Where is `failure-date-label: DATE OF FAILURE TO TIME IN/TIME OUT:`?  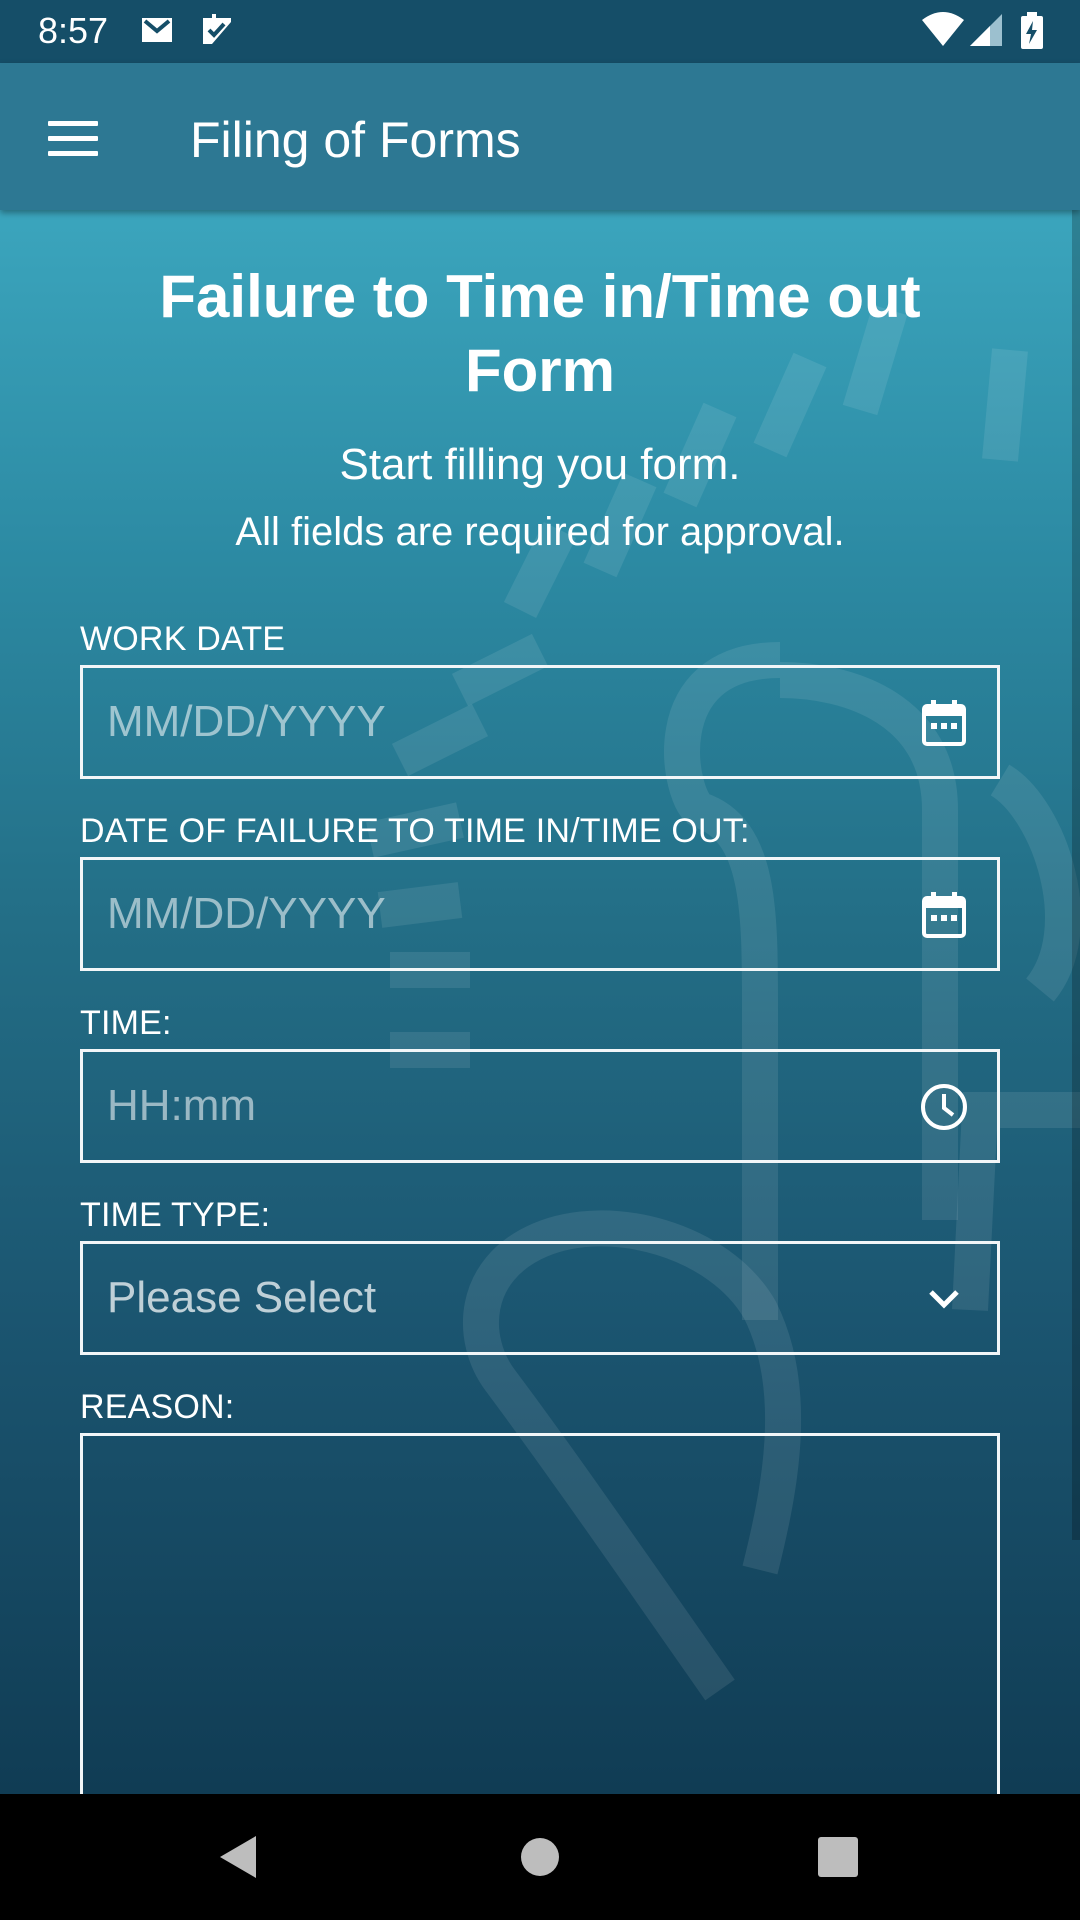
failure-date-label: DATE OF FAILURE TO TIME IN/TIME OUT: is located at coordinates (415, 831).